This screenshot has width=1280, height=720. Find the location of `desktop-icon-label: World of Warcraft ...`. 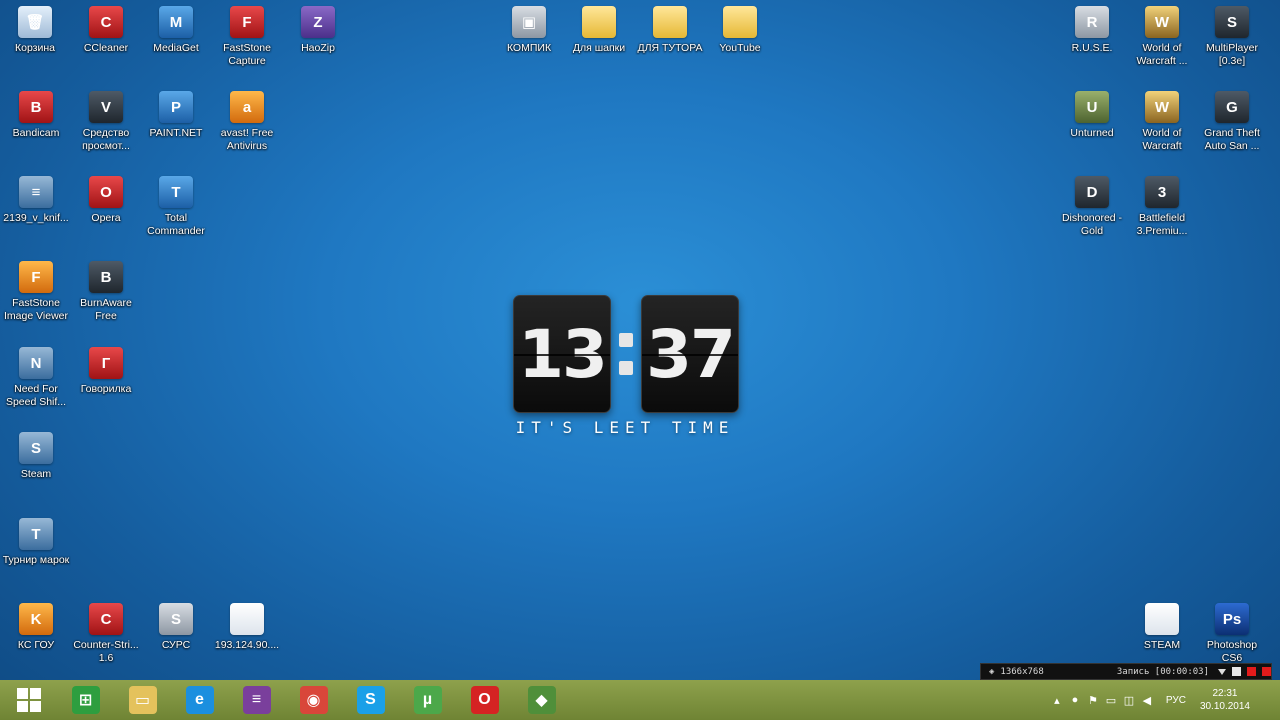

desktop-icon-label: World of Warcraft ... is located at coordinates (1162, 54).